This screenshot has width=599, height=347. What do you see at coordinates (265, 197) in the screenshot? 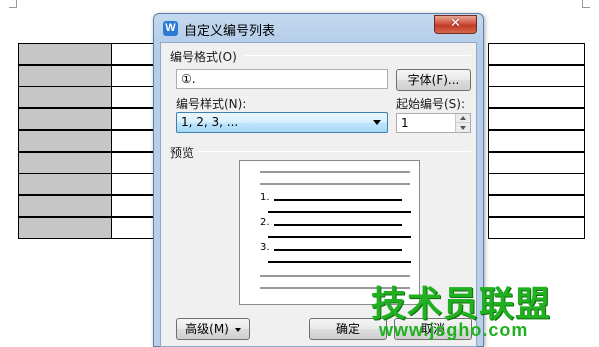
I see `preview-number: 1.` at bounding box center [265, 197].